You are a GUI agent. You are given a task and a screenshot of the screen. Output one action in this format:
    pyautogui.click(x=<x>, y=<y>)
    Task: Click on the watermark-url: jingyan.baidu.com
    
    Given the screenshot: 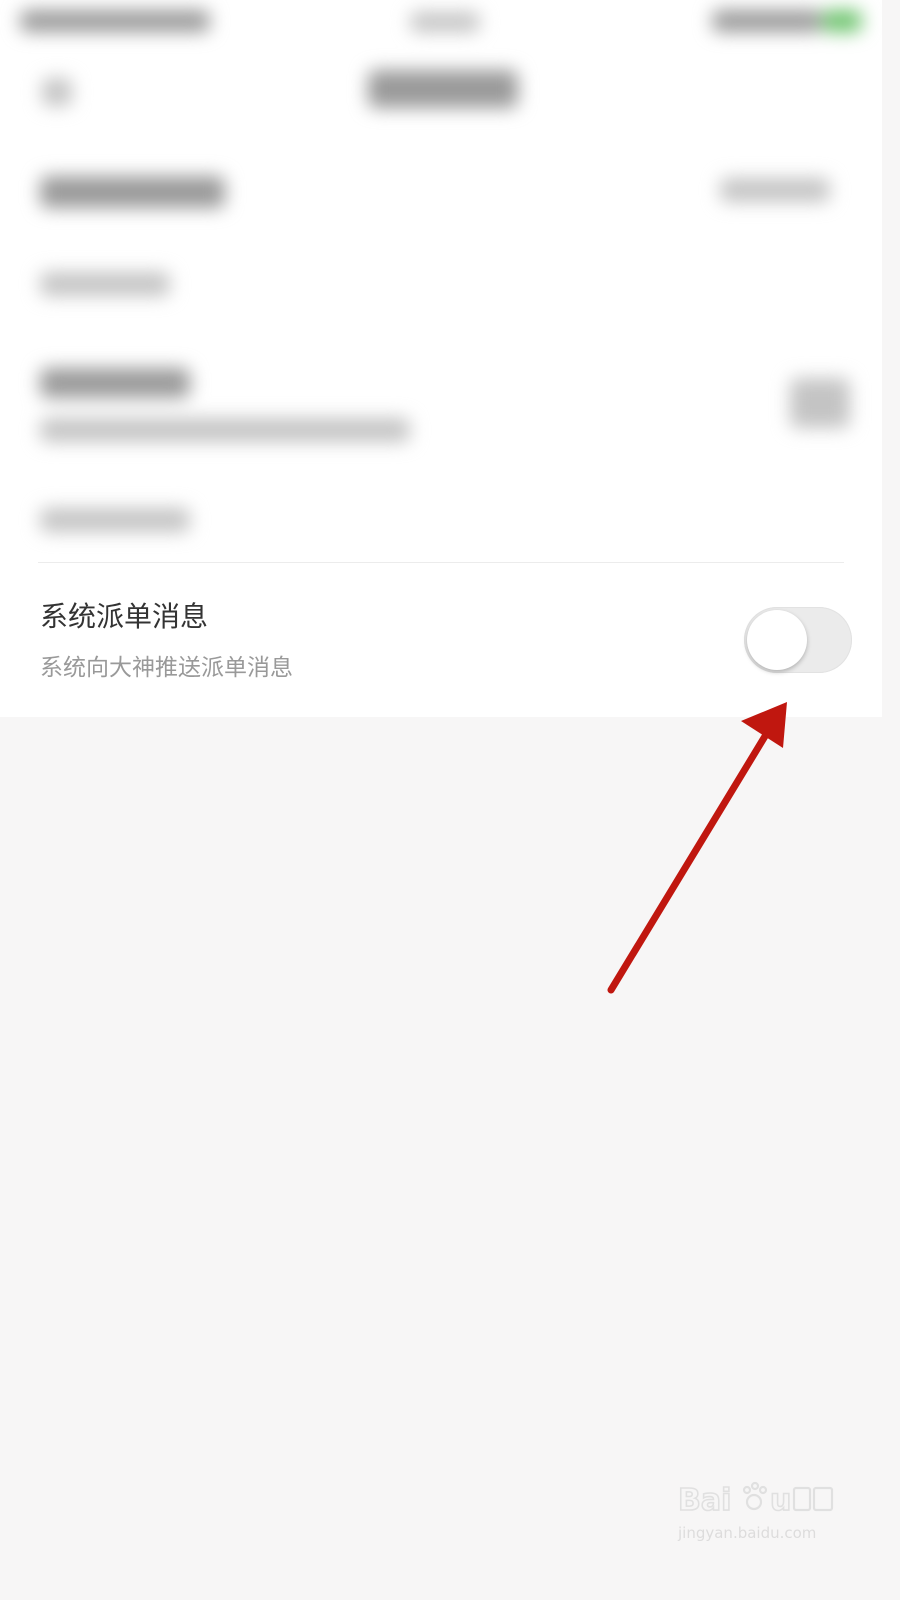 What is the action you would take?
    pyautogui.click(x=747, y=1533)
    